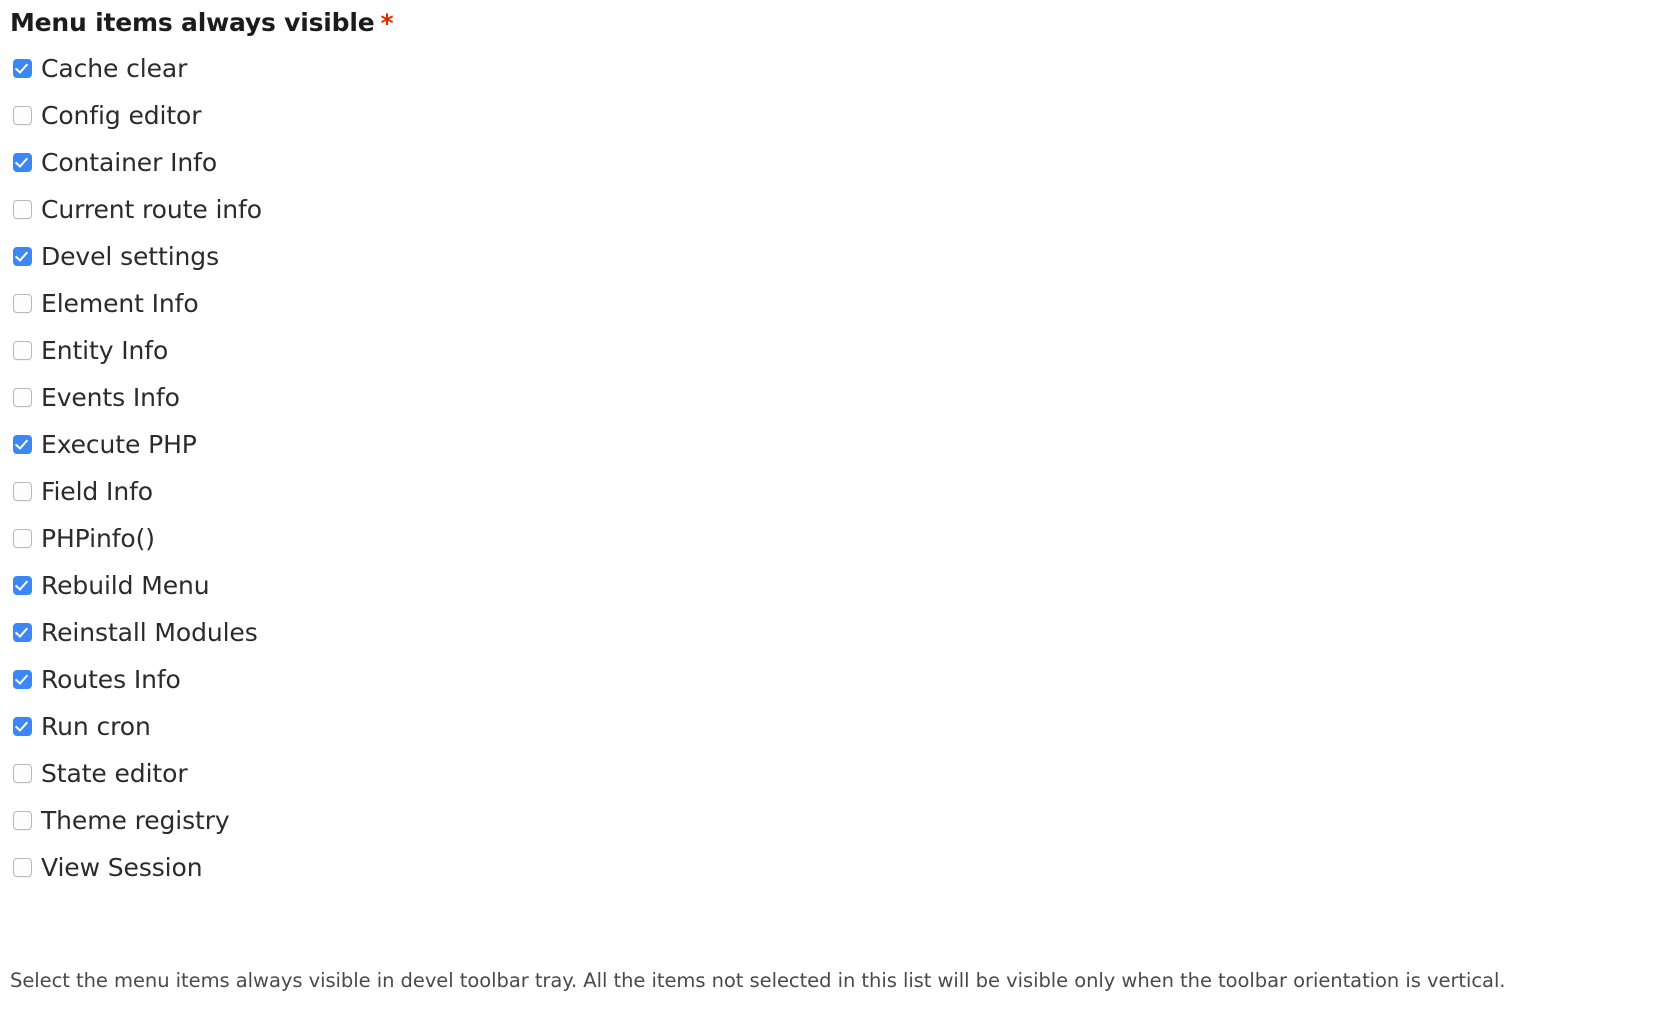 This screenshot has height=1010, width=1680. Describe the element at coordinates (840, 496) in the screenshot. I see `checkbox-row: Field Info` at that location.